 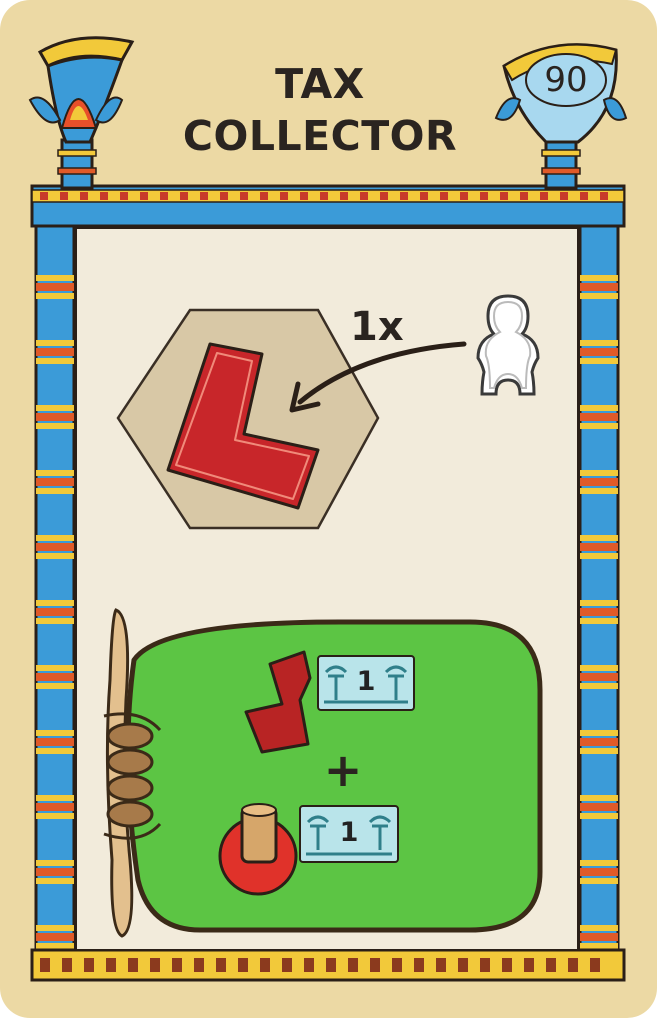 What do you see at coordinates (320, 136) in the screenshot?
I see `card-title-line2: COLLECTOR` at bounding box center [320, 136].